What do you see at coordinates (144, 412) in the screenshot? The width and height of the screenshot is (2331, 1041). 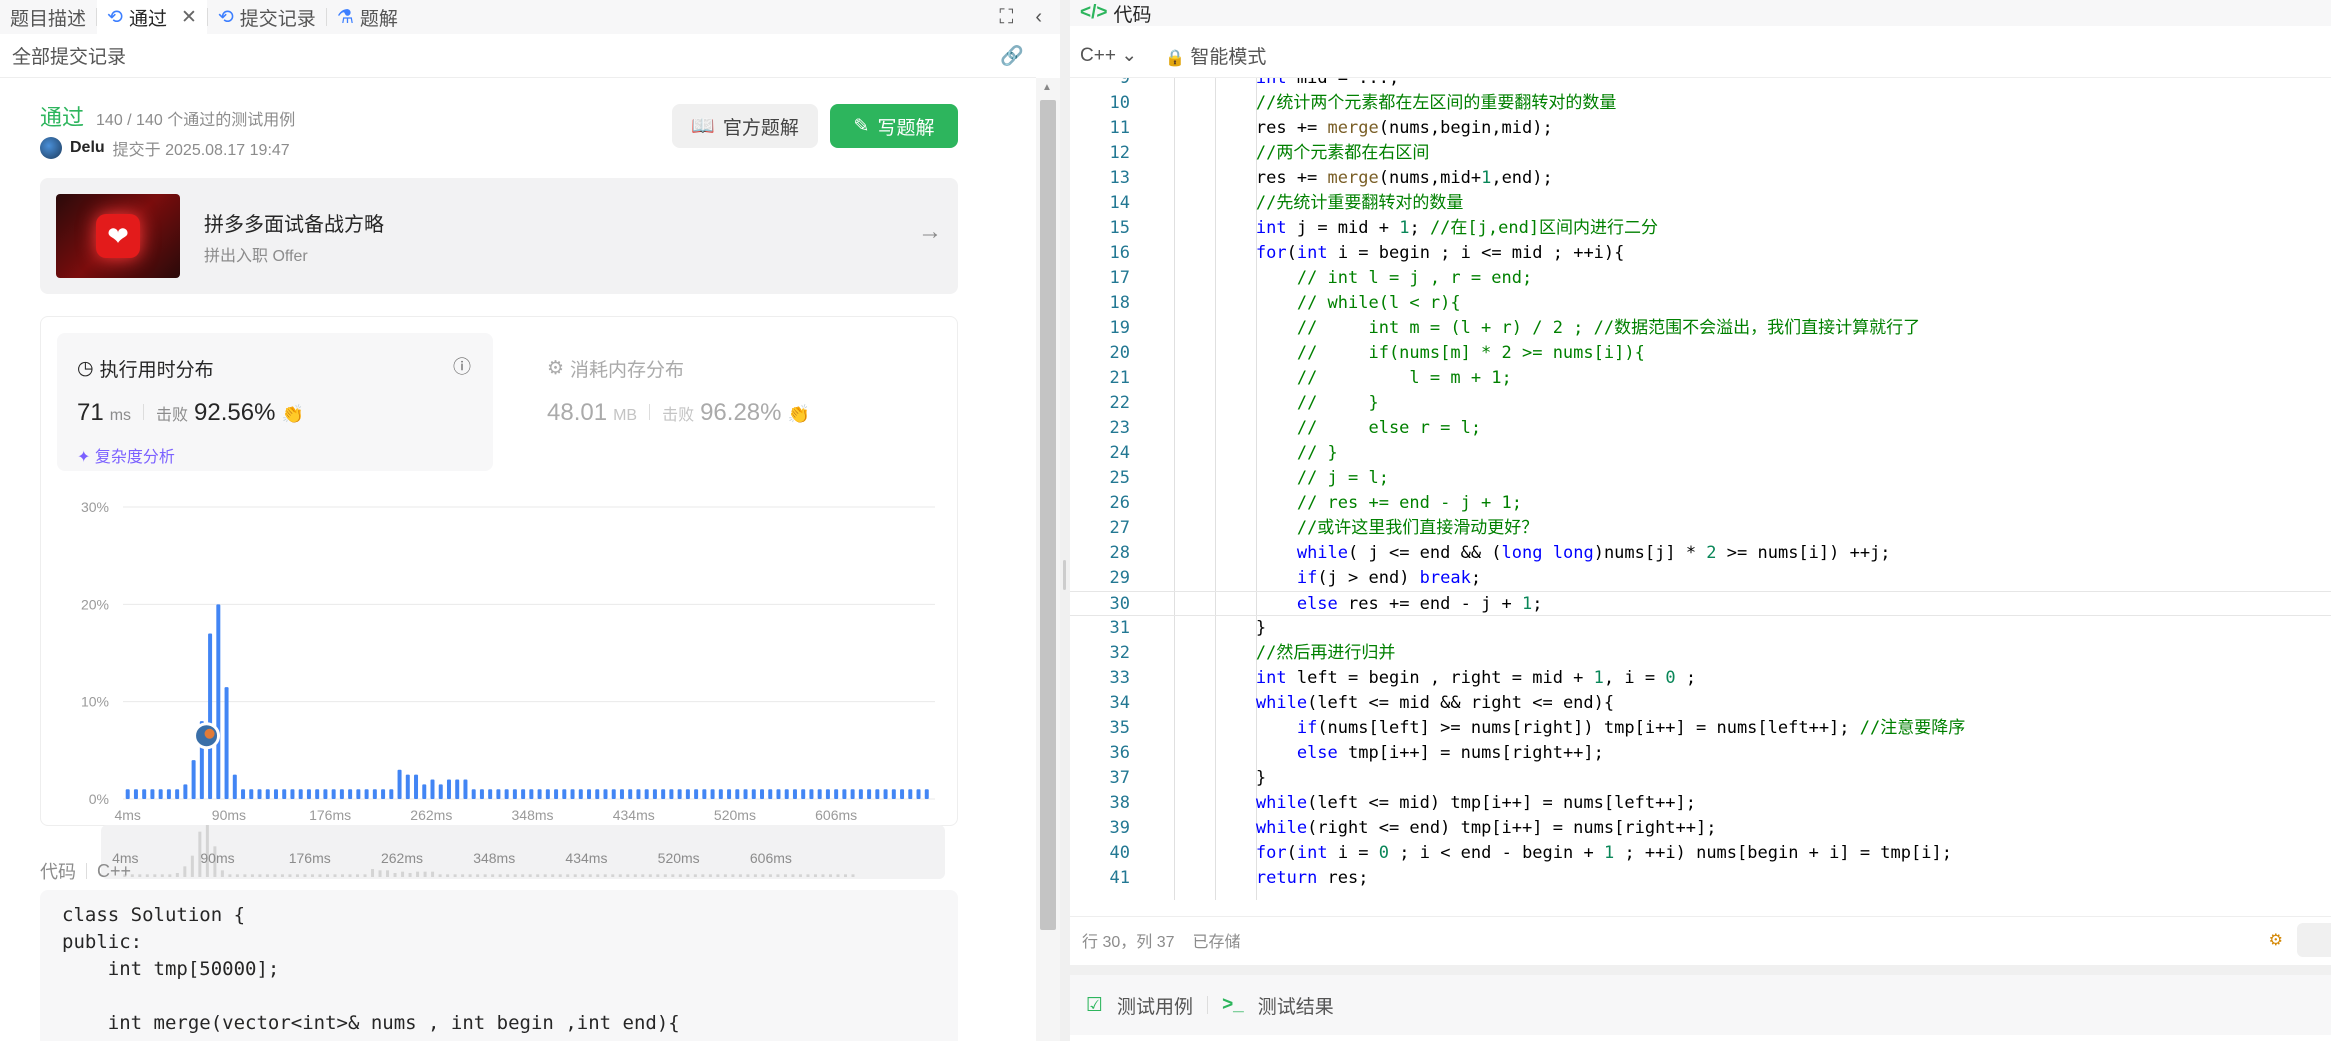 I see `divider` at bounding box center [144, 412].